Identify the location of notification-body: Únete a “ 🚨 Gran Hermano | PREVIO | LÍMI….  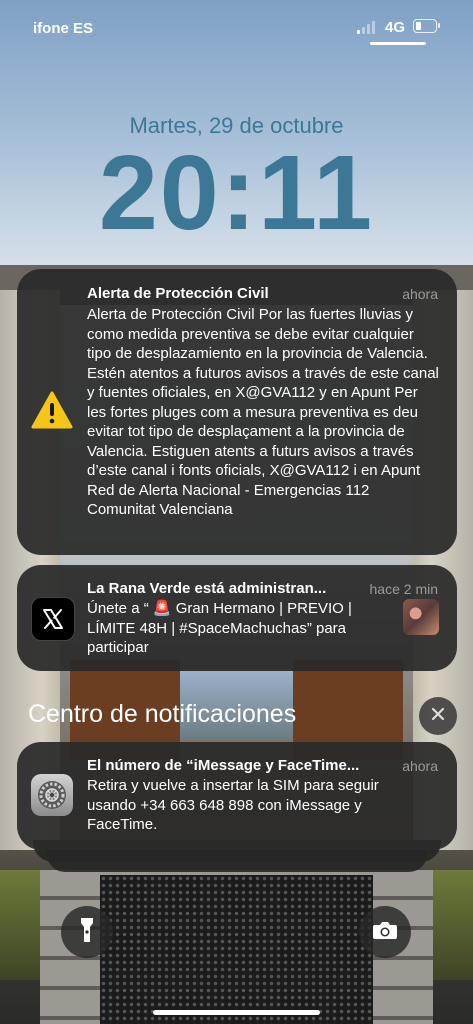
(219, 628).